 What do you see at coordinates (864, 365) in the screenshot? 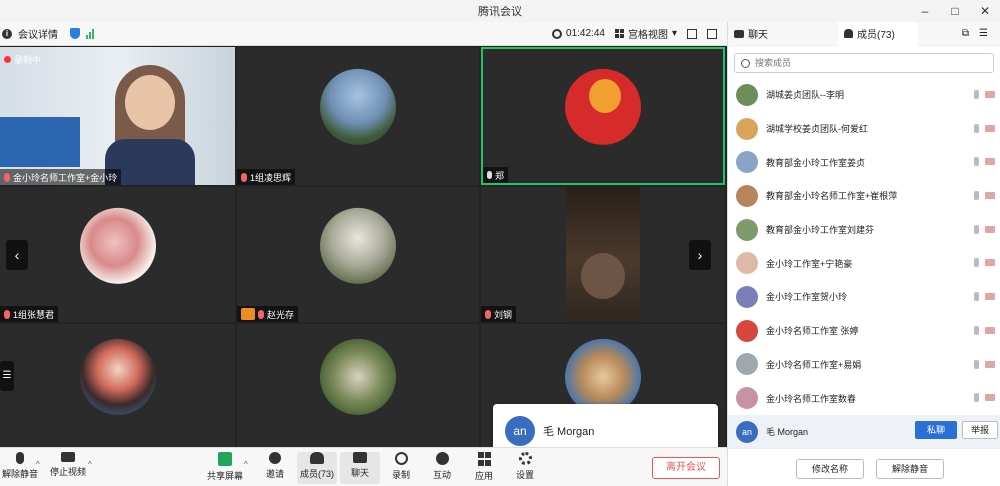
I see `list-item: 金小玲名师工作室+易娟` at bounding box center [864, 365].